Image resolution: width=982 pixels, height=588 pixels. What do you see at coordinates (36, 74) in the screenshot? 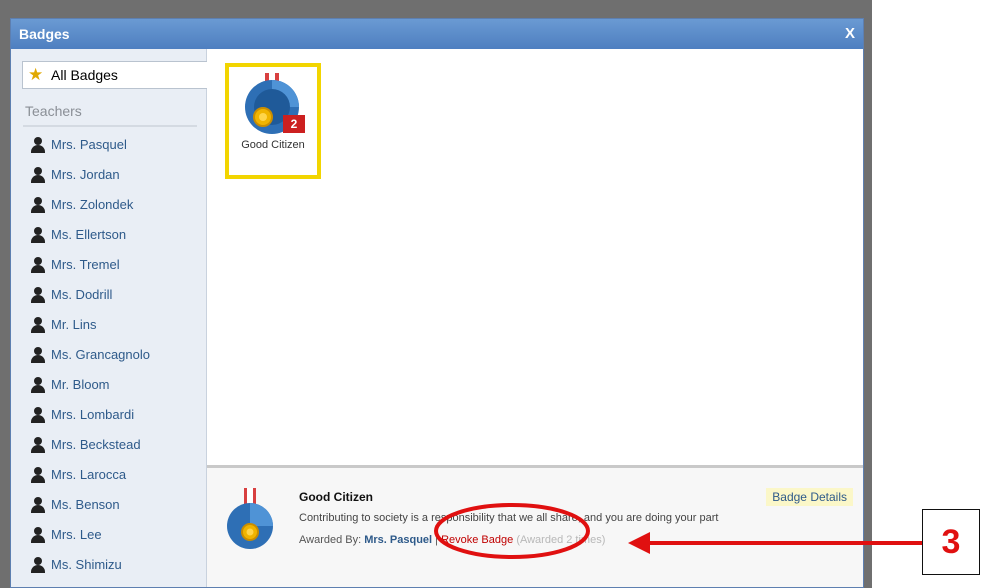
I see `star-badge-icon: ★` at bounding box center [36, 74].